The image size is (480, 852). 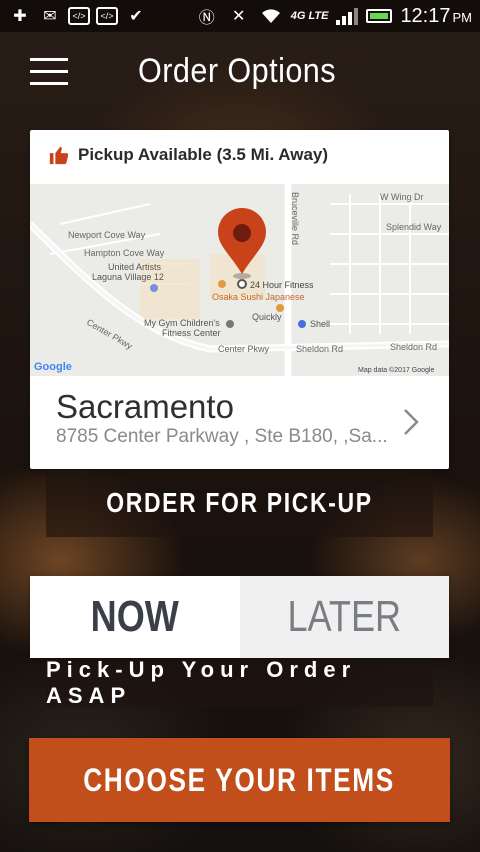 I want to click on choose-items-label: CHOOSE YOUR ITEMS, so click(x=239, y=779).